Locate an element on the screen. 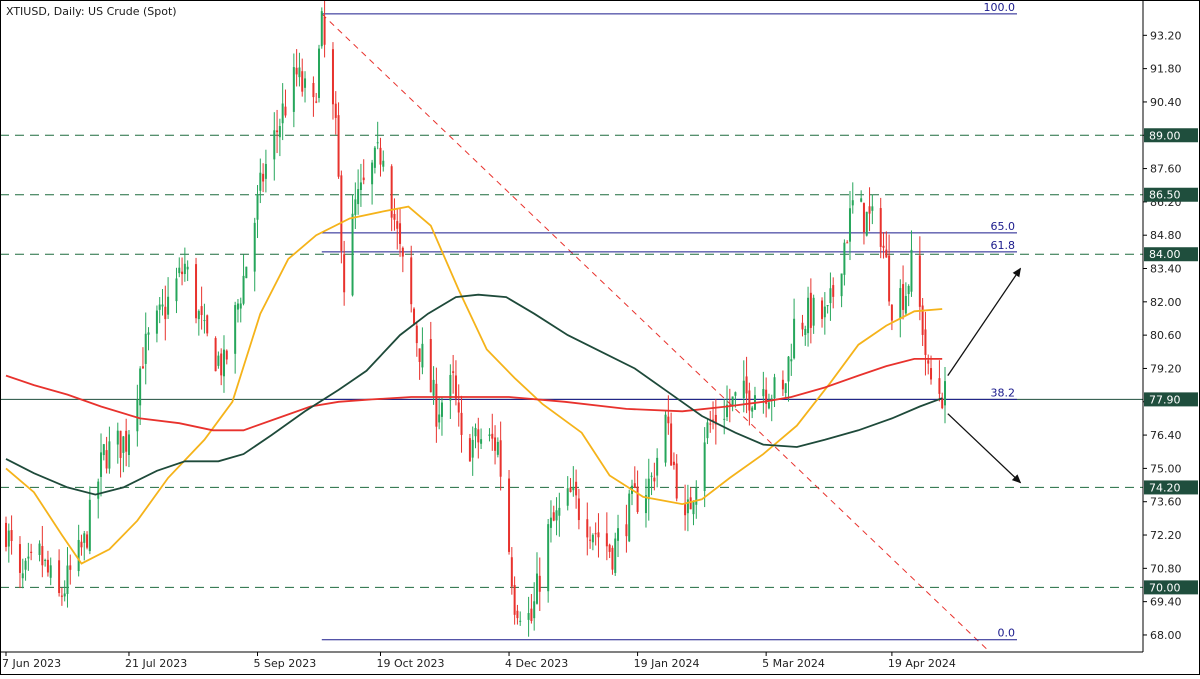  x-tick-label: 19 Apr 2024 is located at coordinates (922, 663).